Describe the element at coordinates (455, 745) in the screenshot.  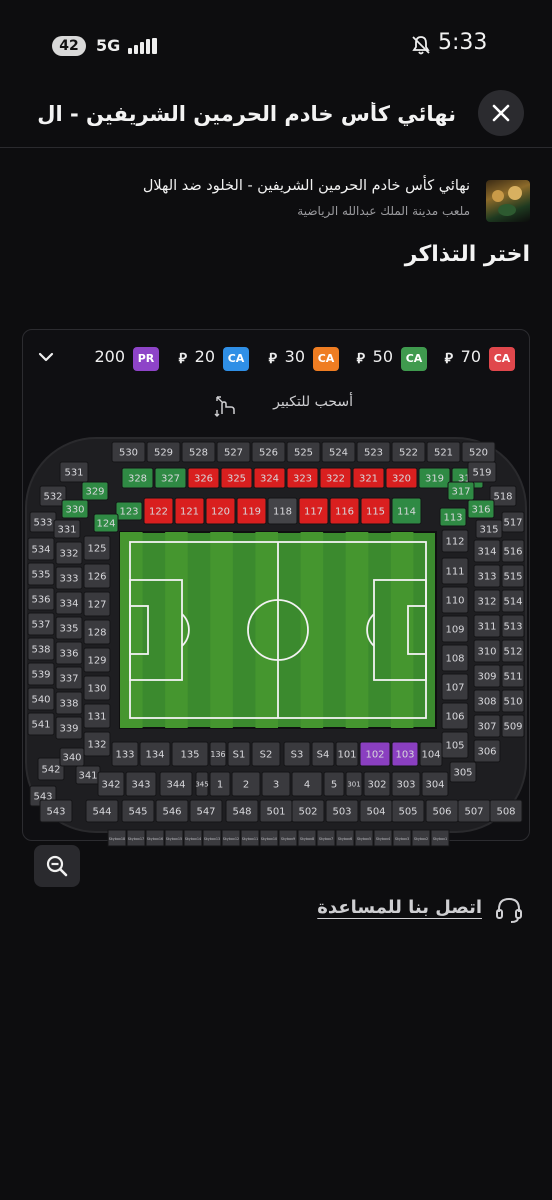
I see `seat-section-105: 105` at that location.